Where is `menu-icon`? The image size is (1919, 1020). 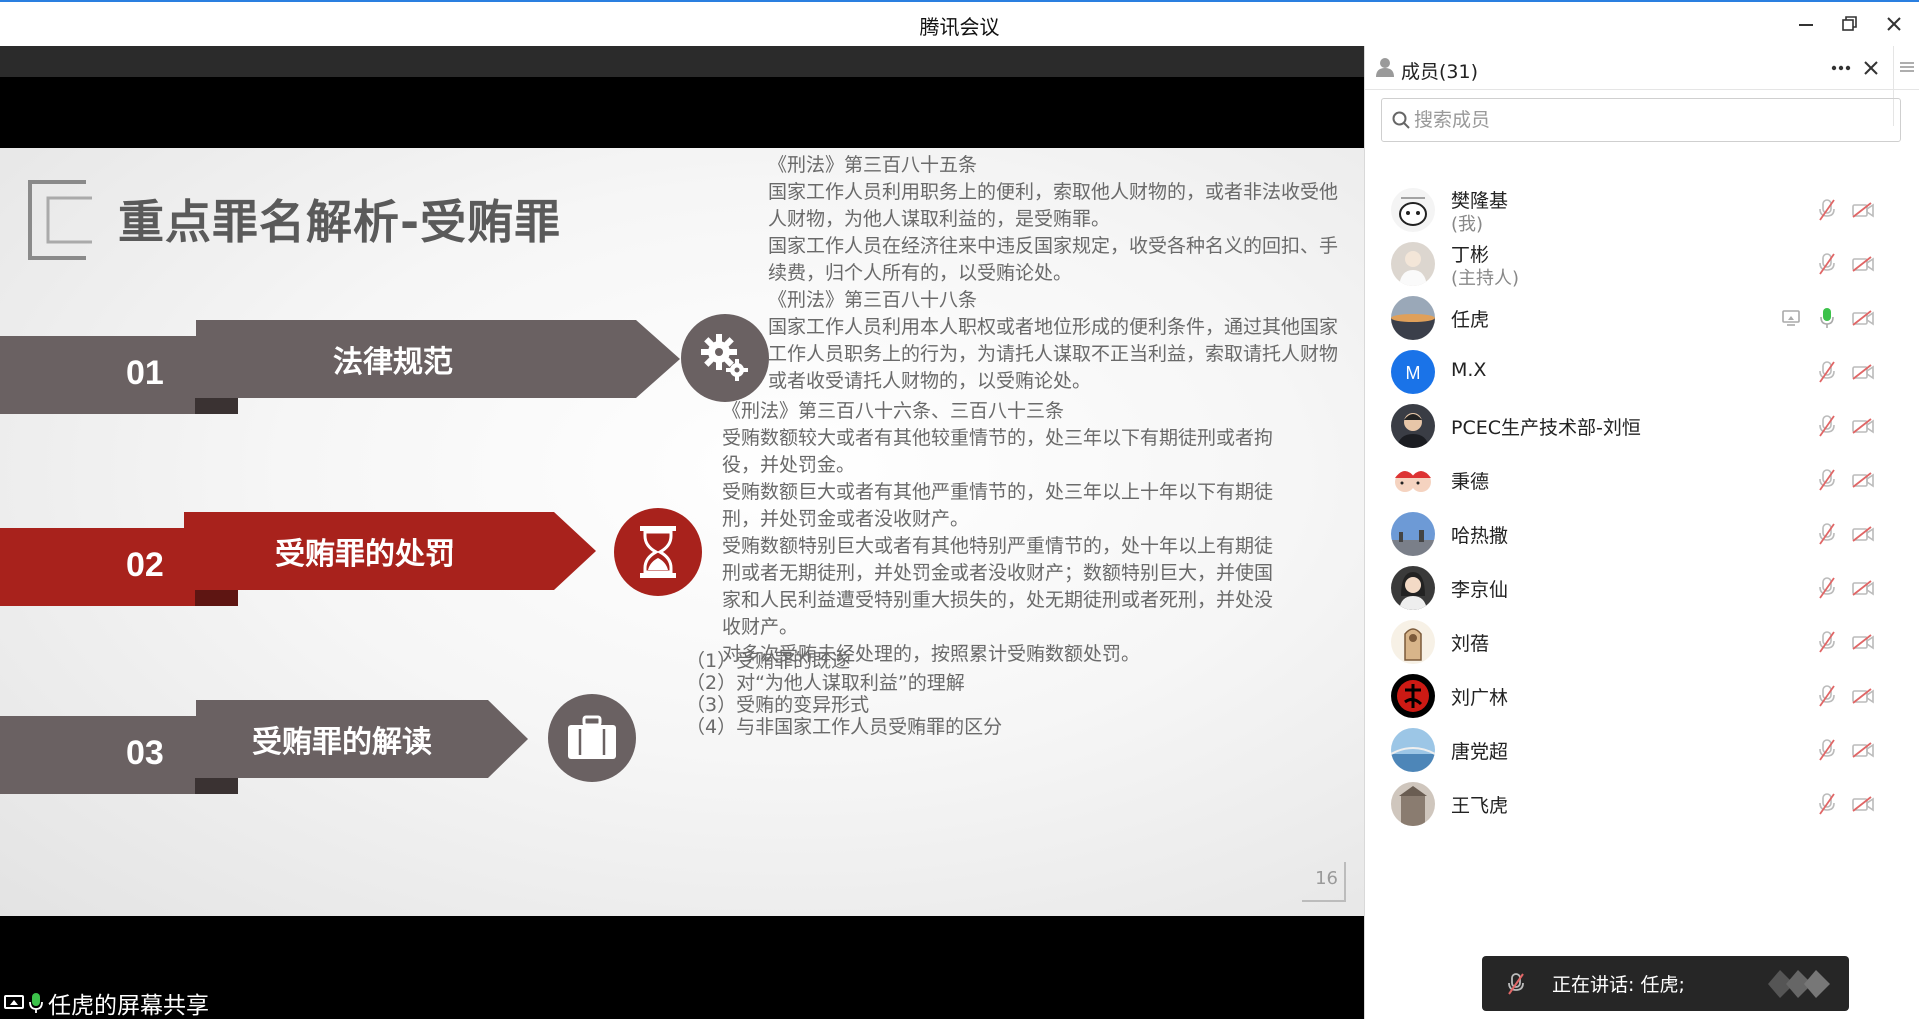 menu-icon is located at coordinates (1907, 67).